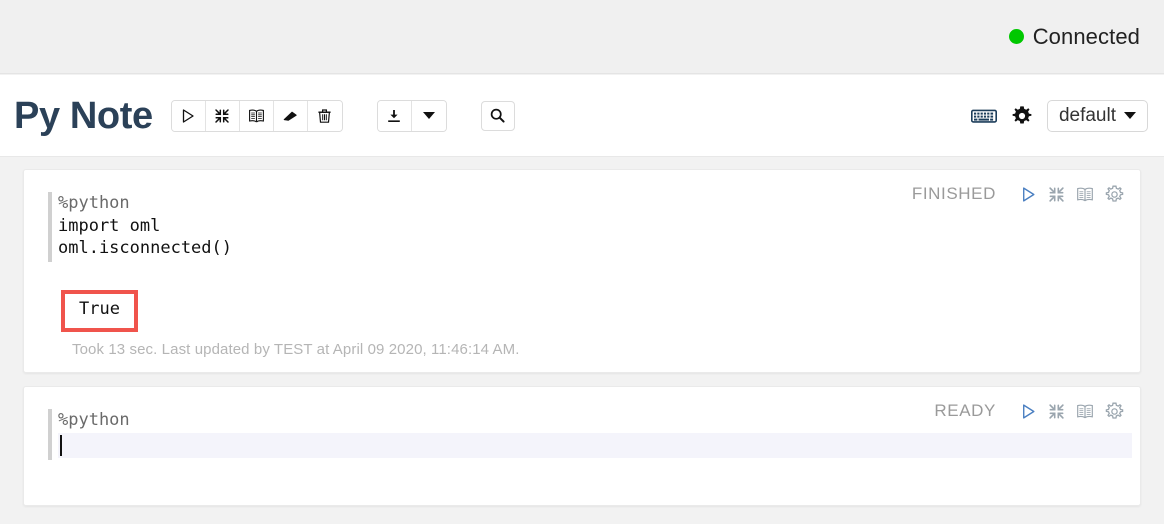 The image size is (1164, 524). I want to click on keyboard-shortcuts-button, so click(983, 116).